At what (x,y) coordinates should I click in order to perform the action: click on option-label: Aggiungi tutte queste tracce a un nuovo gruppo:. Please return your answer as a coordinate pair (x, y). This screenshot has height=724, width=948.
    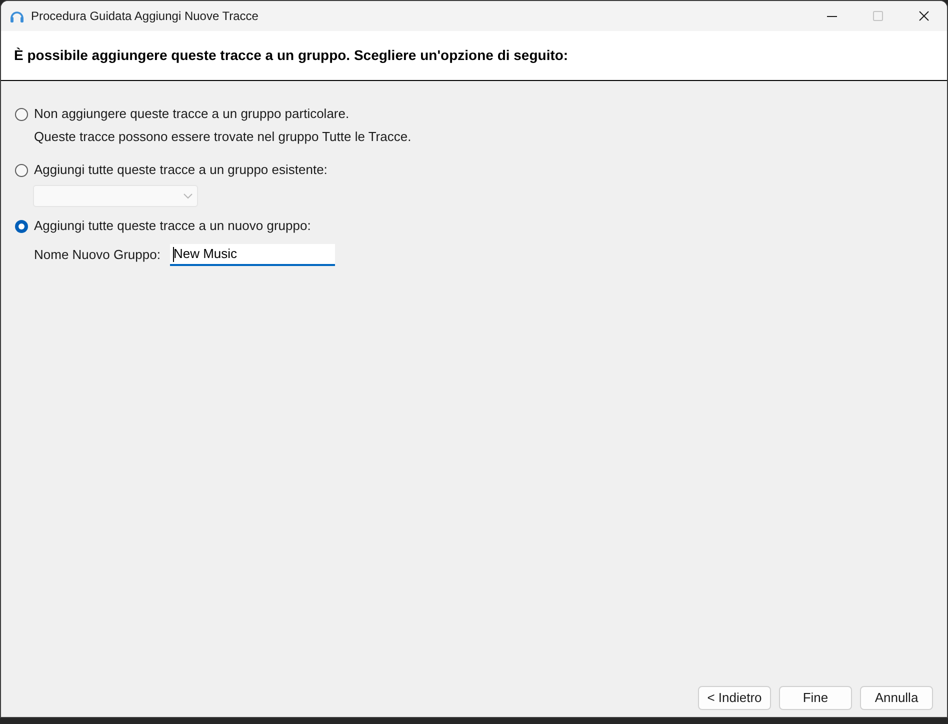
    Looking at the image, I should click on (172, 226).